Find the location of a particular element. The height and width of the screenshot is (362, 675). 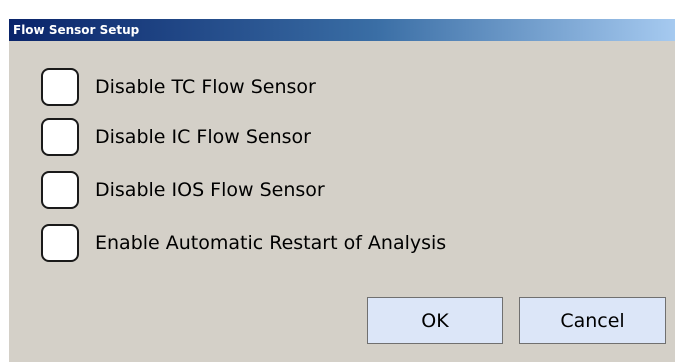

disable-ios-flow-sensor-checkbox is located at coordinates (60, 190).